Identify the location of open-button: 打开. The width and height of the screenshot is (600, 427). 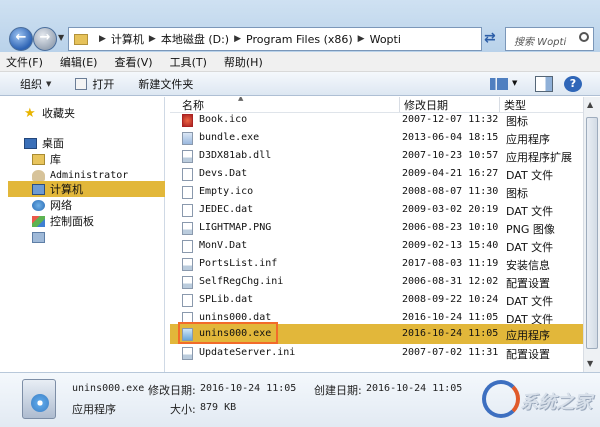
(94, 84).